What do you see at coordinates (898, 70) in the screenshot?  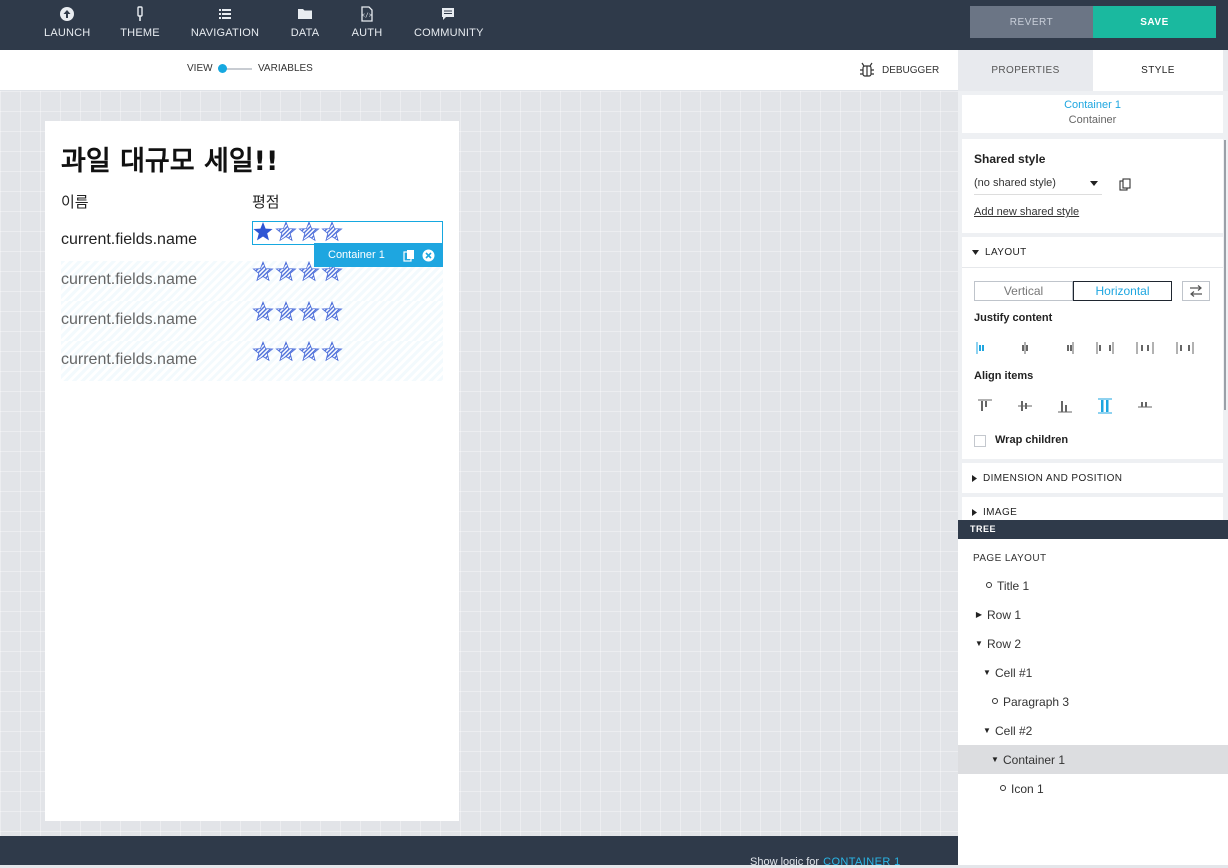 I see `debugger-button: DEBUGGER` at bounding box center [898, 70].